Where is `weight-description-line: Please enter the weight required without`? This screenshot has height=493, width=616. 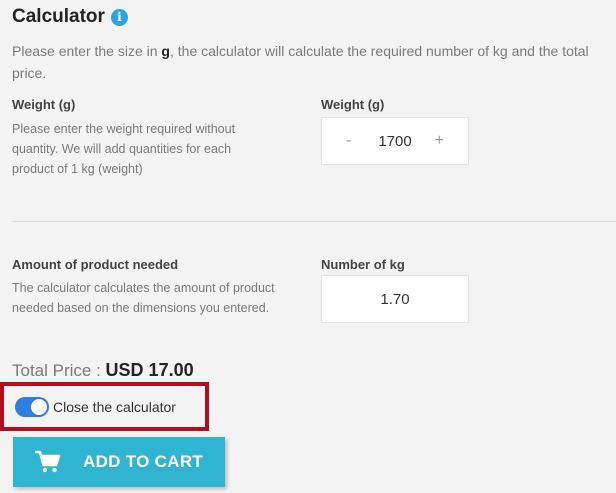
weight-description-line: Please enter the weight required without is located at coordinates (124, 129).